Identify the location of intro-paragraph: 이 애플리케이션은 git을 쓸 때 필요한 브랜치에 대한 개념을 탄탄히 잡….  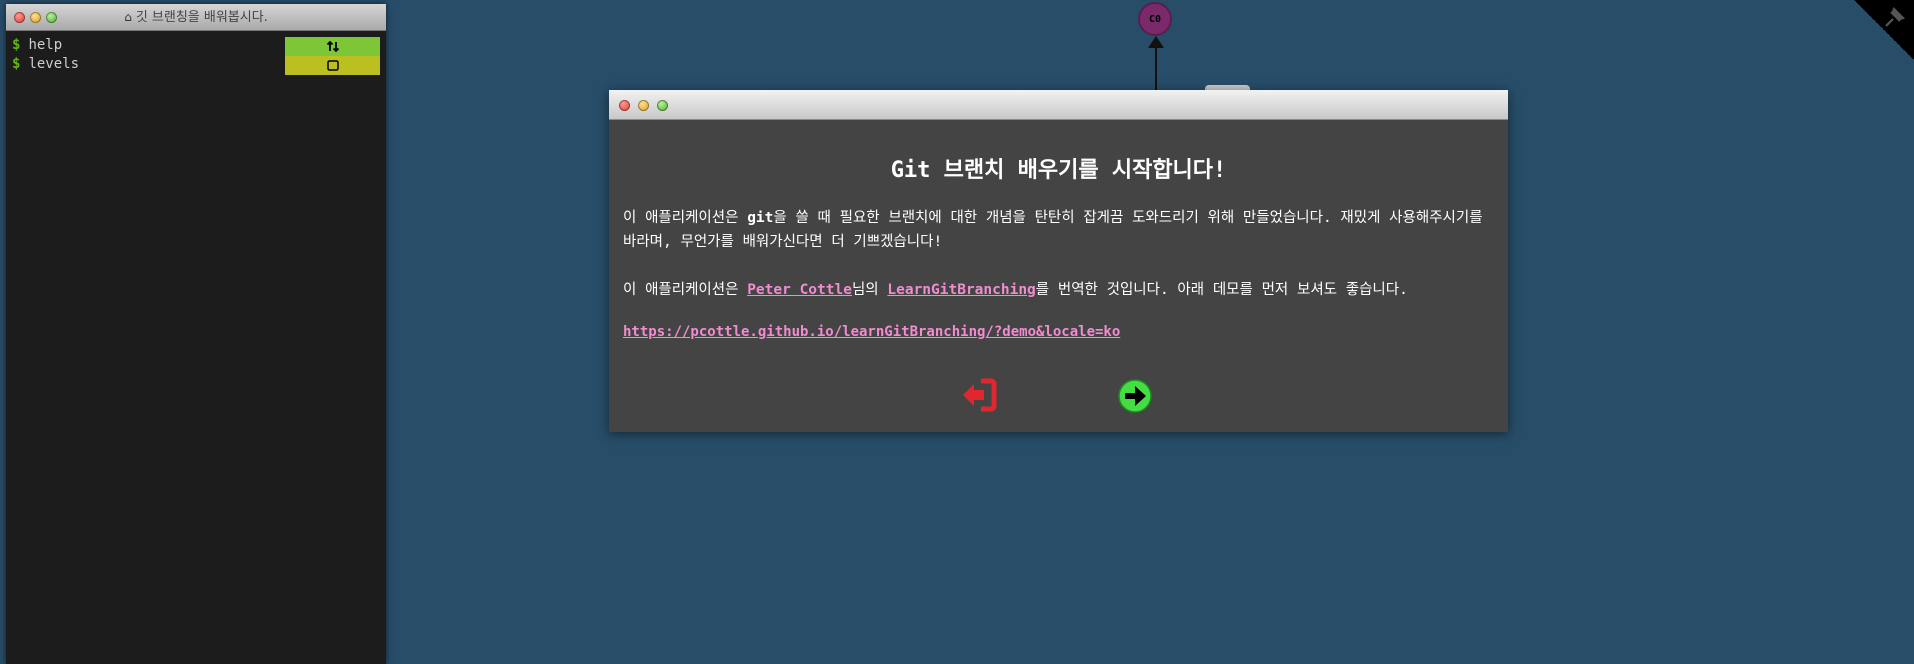
(1053, 230).